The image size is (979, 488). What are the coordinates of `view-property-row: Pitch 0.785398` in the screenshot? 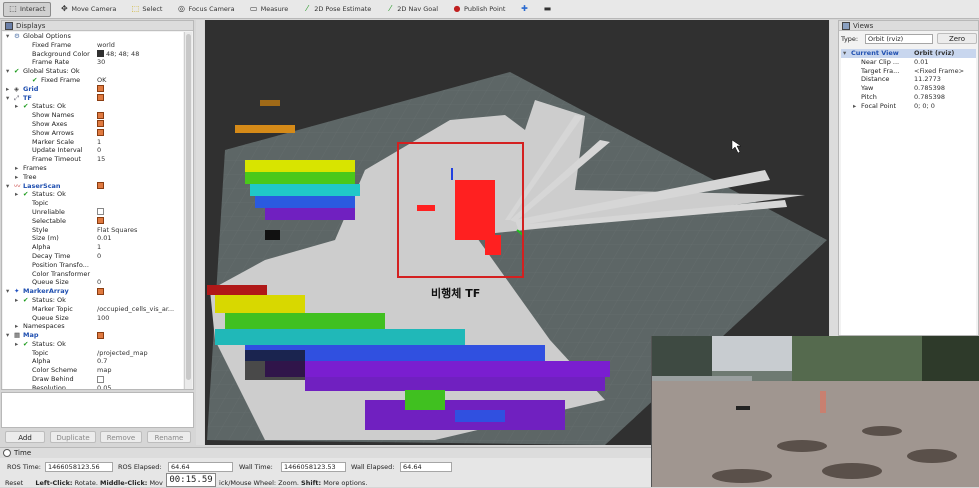 It's located at (908, 97).